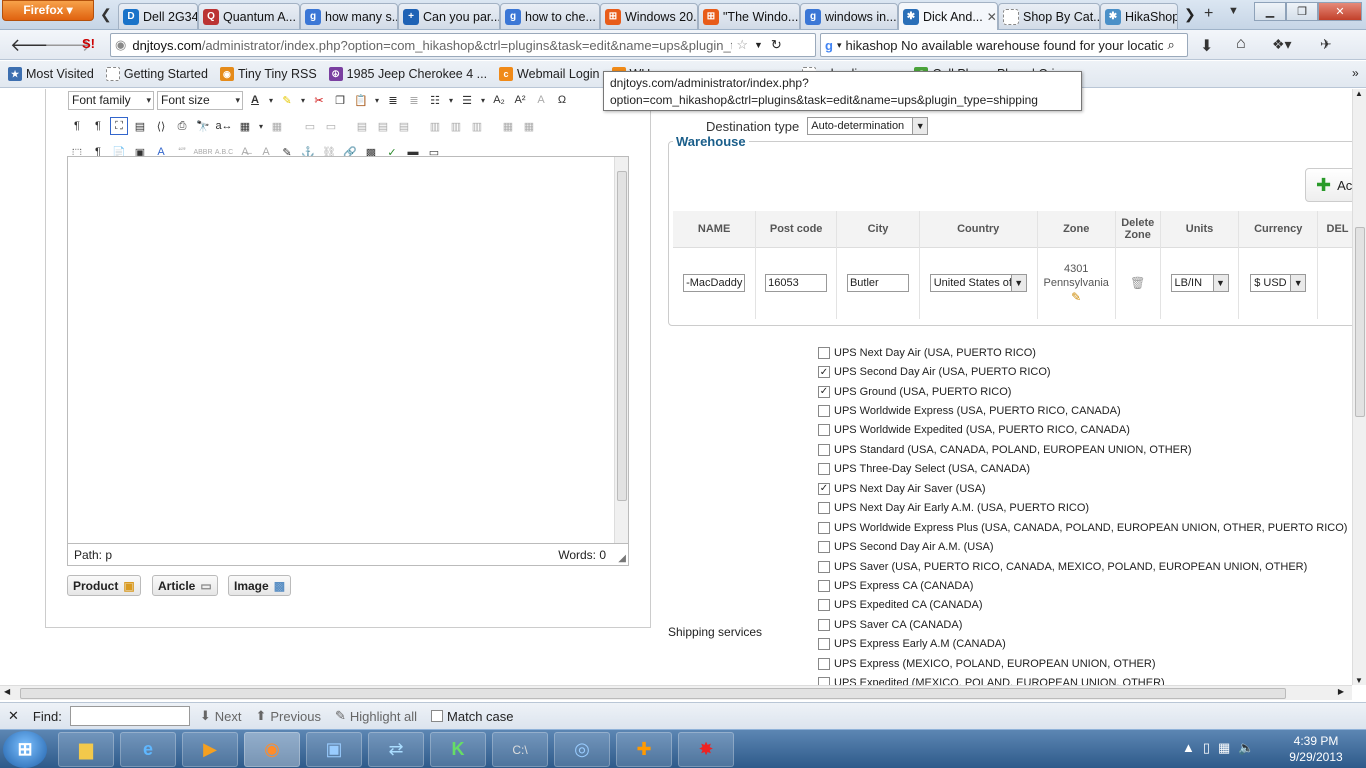 Image resolution: width=1366 pixels, height=768 pixels. Describe the element at coordinates (622, 336) in the screenshot. I see `editor-scrollbar-thumb` at that location.